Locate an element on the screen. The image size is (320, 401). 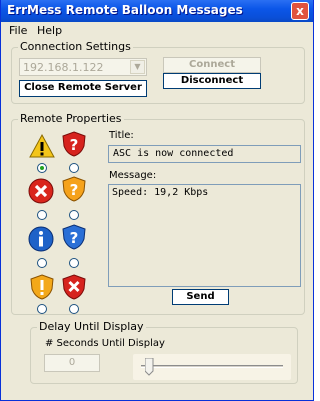
warning-icon is located at coordinates (42, 145).